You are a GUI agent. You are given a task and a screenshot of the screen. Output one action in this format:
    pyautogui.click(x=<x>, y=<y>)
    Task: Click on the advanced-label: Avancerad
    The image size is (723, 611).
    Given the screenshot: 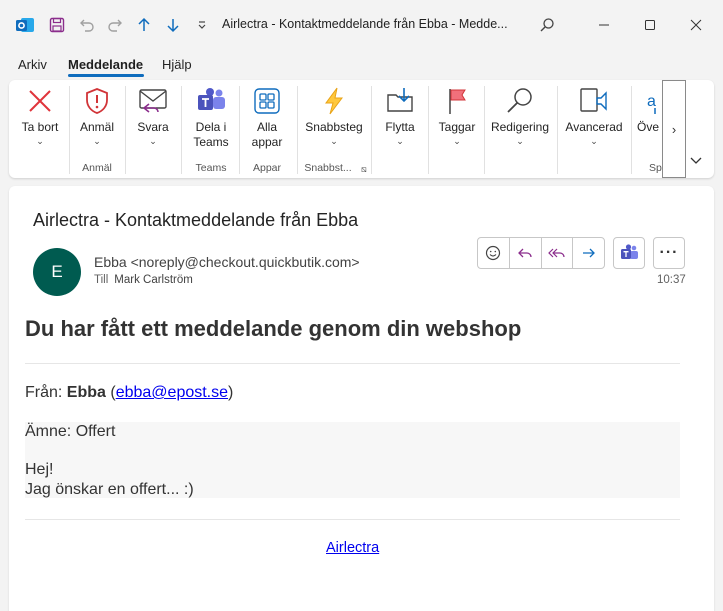 What is the action you would take?
    pyautogui.click(x=594, y=127)
    